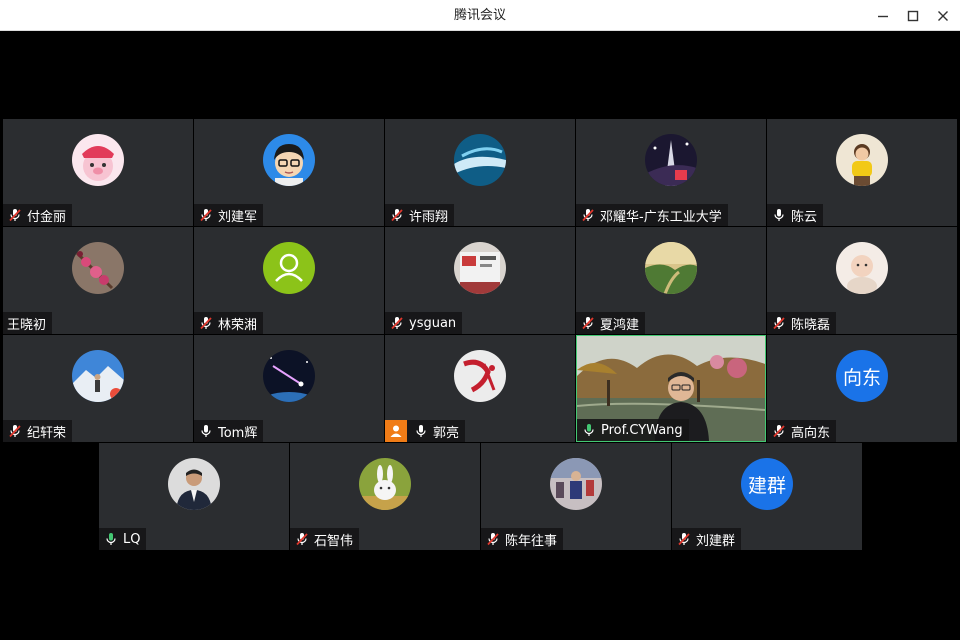 This screenshot has width=960, height=640. I want to click on name-tag: 陈晓磊, so click(802, 323).